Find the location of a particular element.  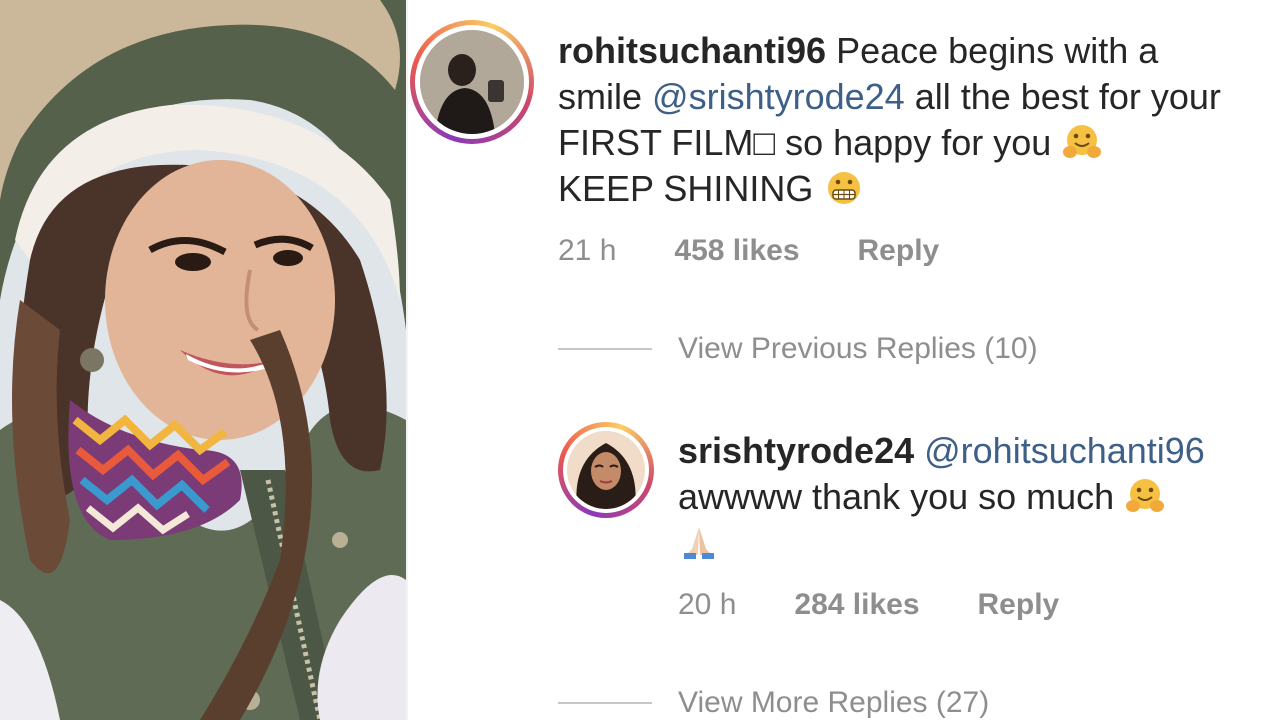

comment-meta: 21 h 458 likes Reply is located at coordinates (748, 251).